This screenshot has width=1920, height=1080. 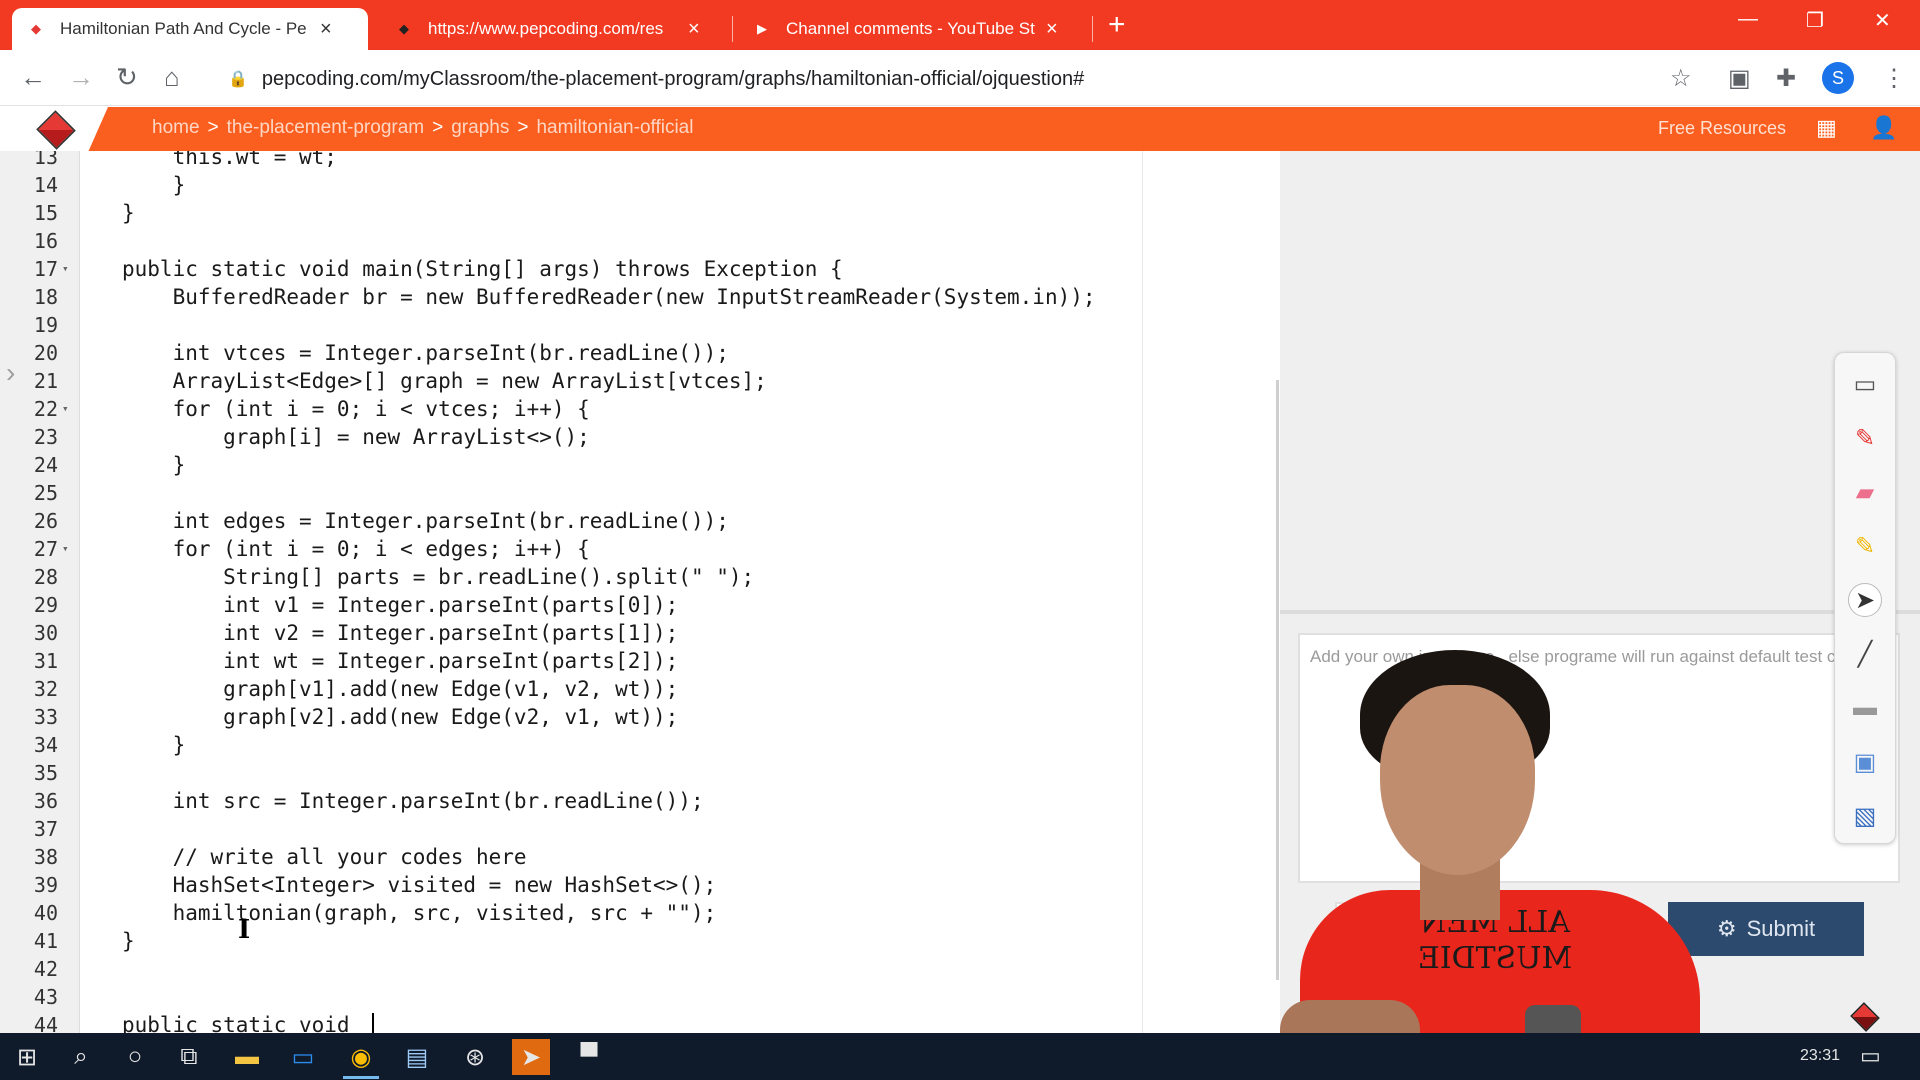 I want to click on tab-youtube-comments: ▶ Channel comments - YouTube St ×, so click(x=911, y=29).